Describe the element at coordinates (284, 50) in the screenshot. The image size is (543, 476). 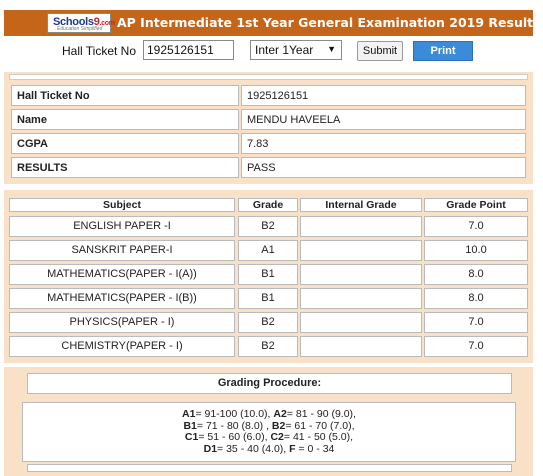
I see `year-select-value: Inter 1Year` at that location.